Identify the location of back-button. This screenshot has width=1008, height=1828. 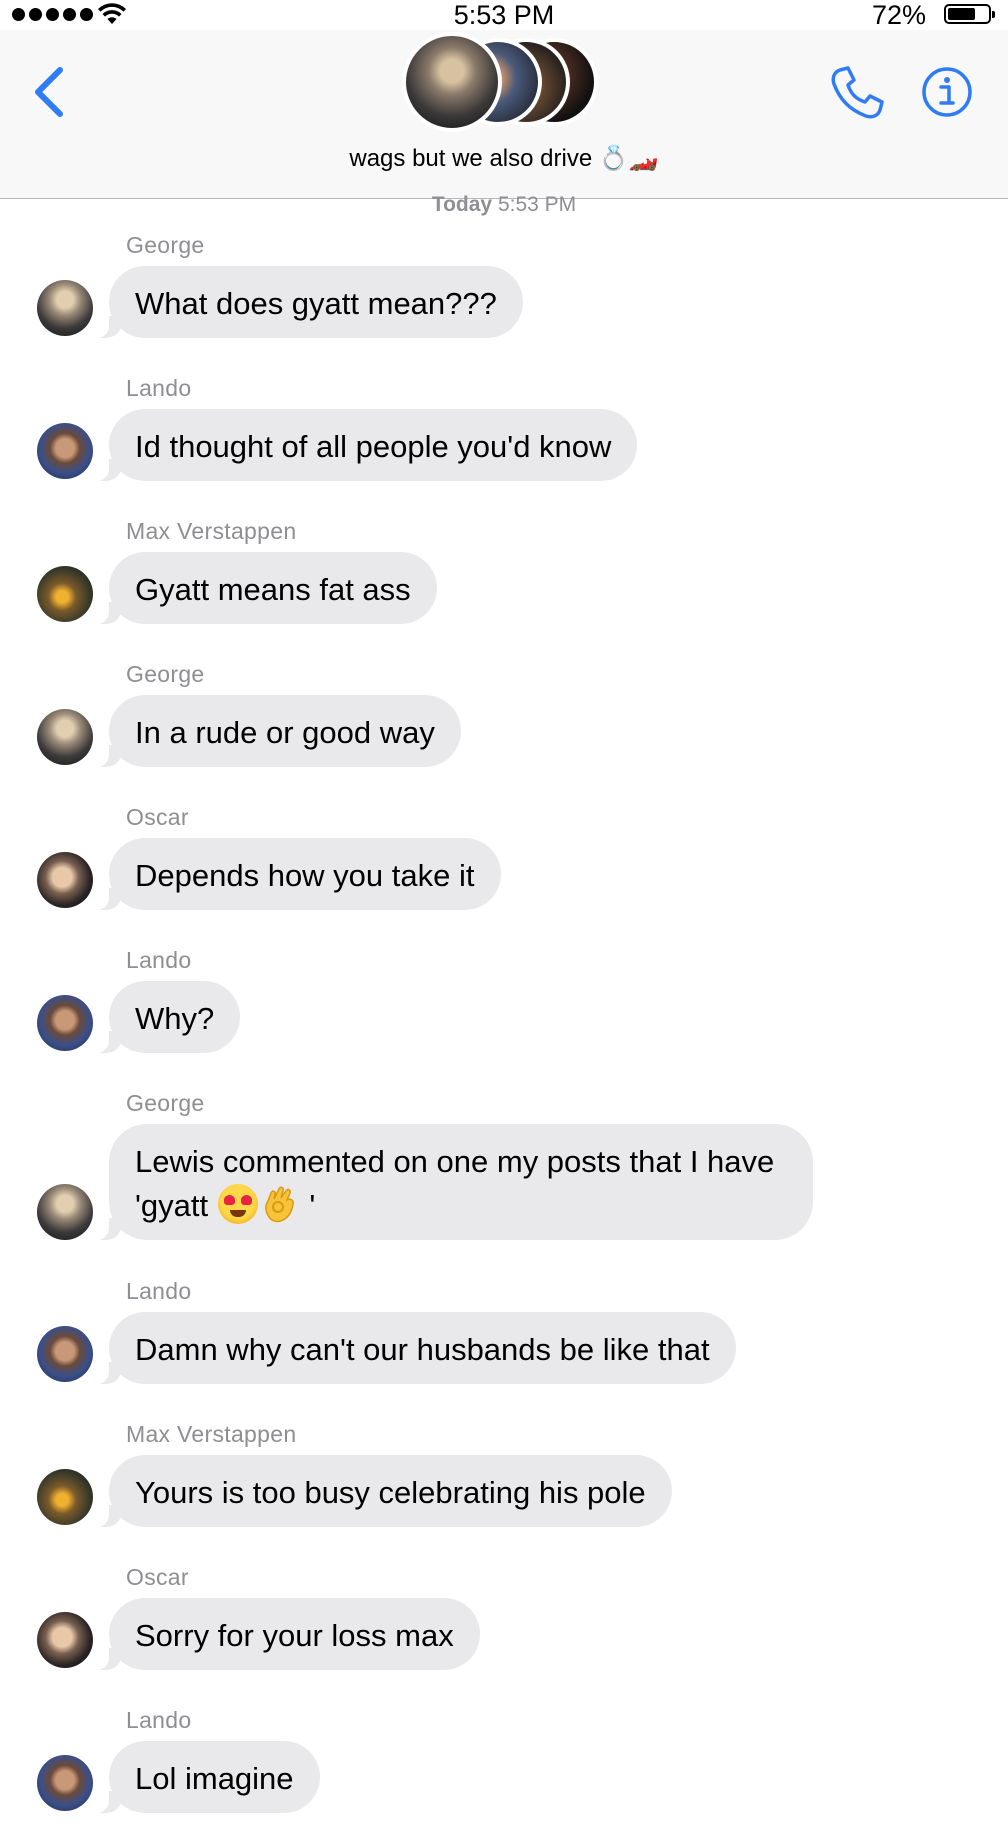
(50, 92).